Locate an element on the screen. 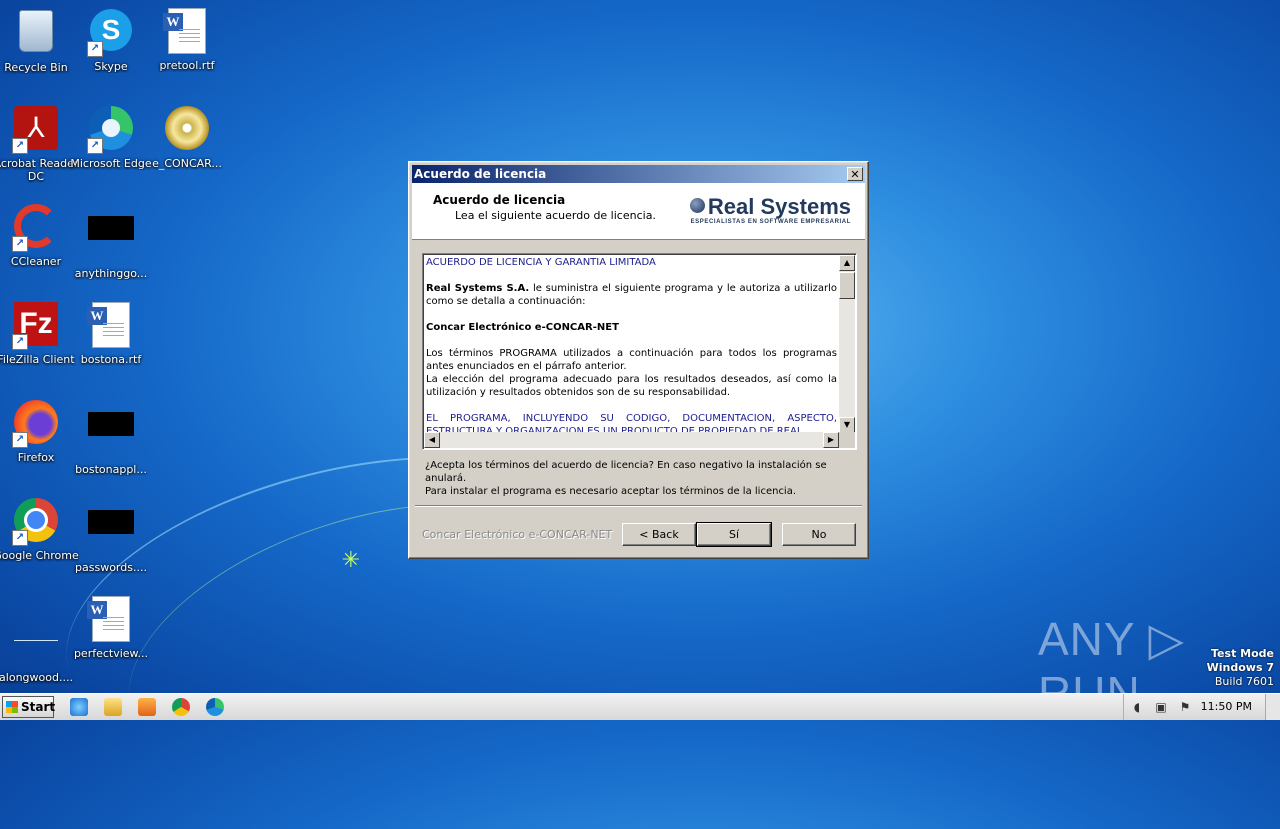 This screenshot has height=829, width=1280. edge-icon is located at coordinates (215, 707).